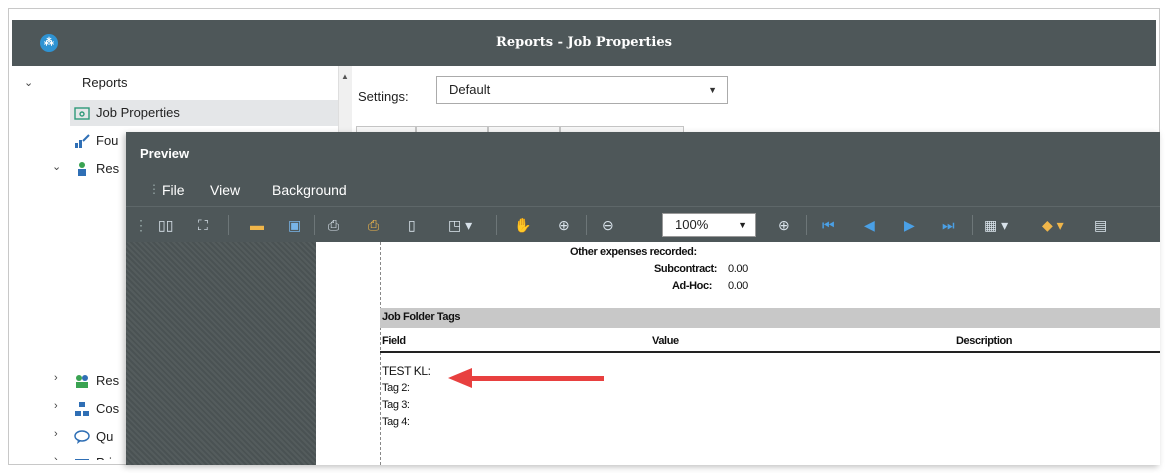 Image resolution: width=1168 pixels, height=473 pixels. Describe the element at coordinates (1100, 225) in the screenshot. I see `watermark-icon: ▤` at that location.